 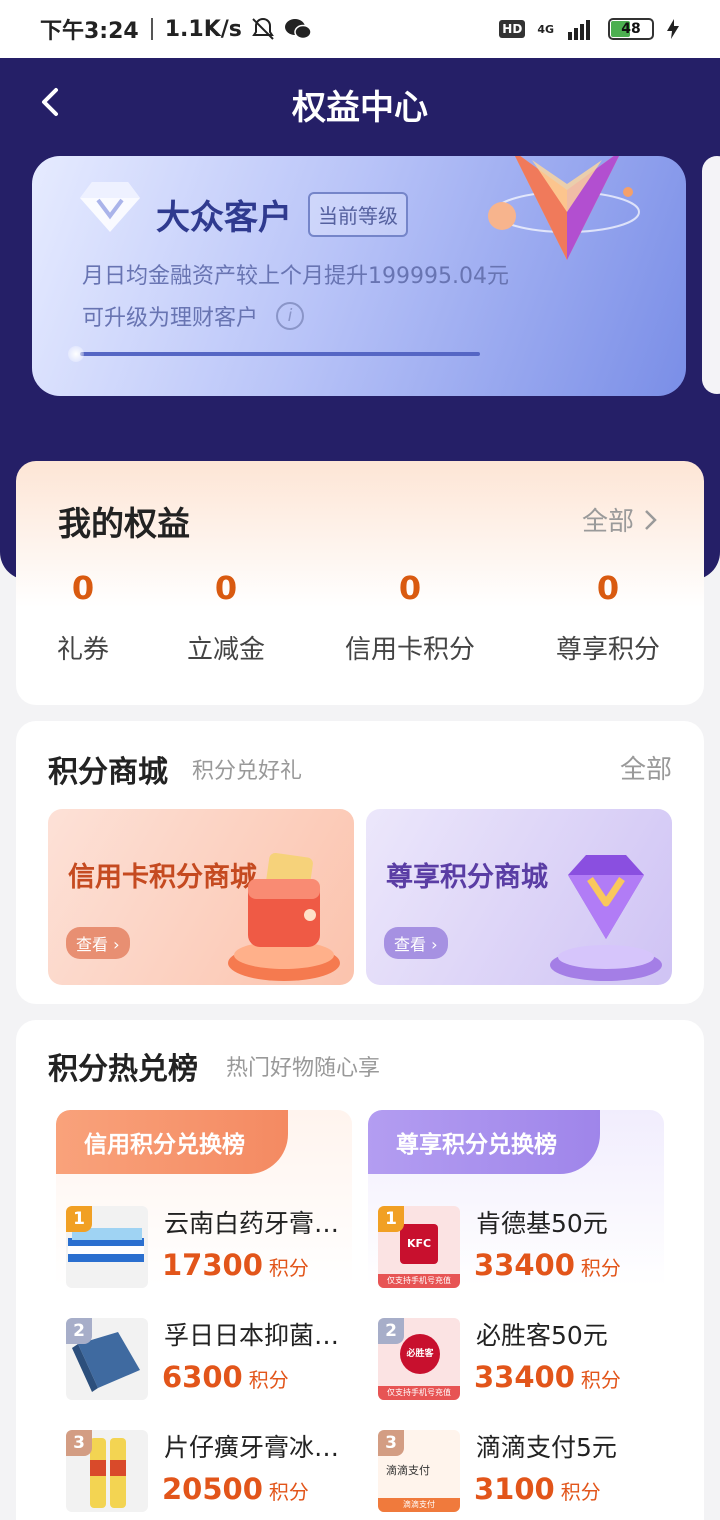 What do you see at coordinates (419, 1244) in the screenshot?
I see `kfc-logo: KFC` at bounding box center [419, 1244].